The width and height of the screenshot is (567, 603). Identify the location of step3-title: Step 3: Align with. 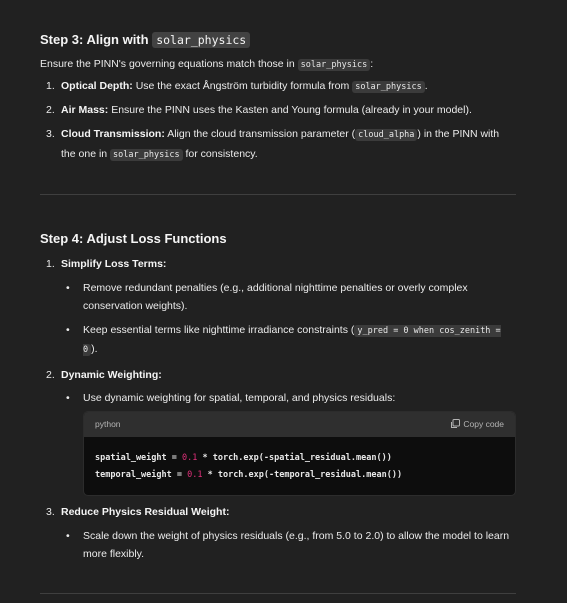
(94, 39).